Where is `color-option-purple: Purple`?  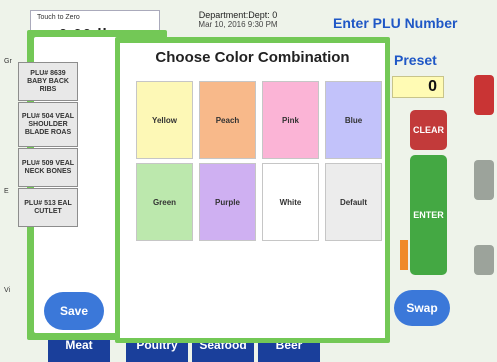
color-option-purple: Purple is located at coordinates (227, 202).